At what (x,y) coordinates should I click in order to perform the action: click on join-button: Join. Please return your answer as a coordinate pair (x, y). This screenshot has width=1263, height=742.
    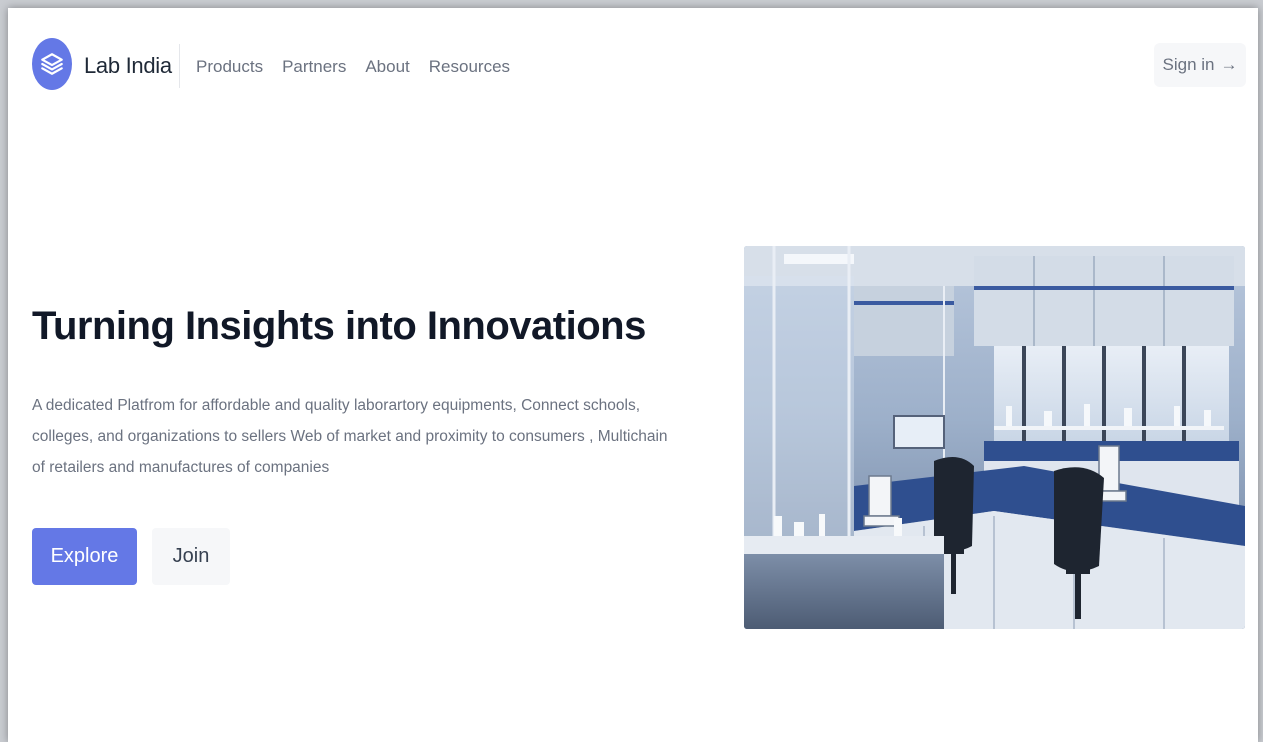
    Looking at the image, I should click on (191, 556).